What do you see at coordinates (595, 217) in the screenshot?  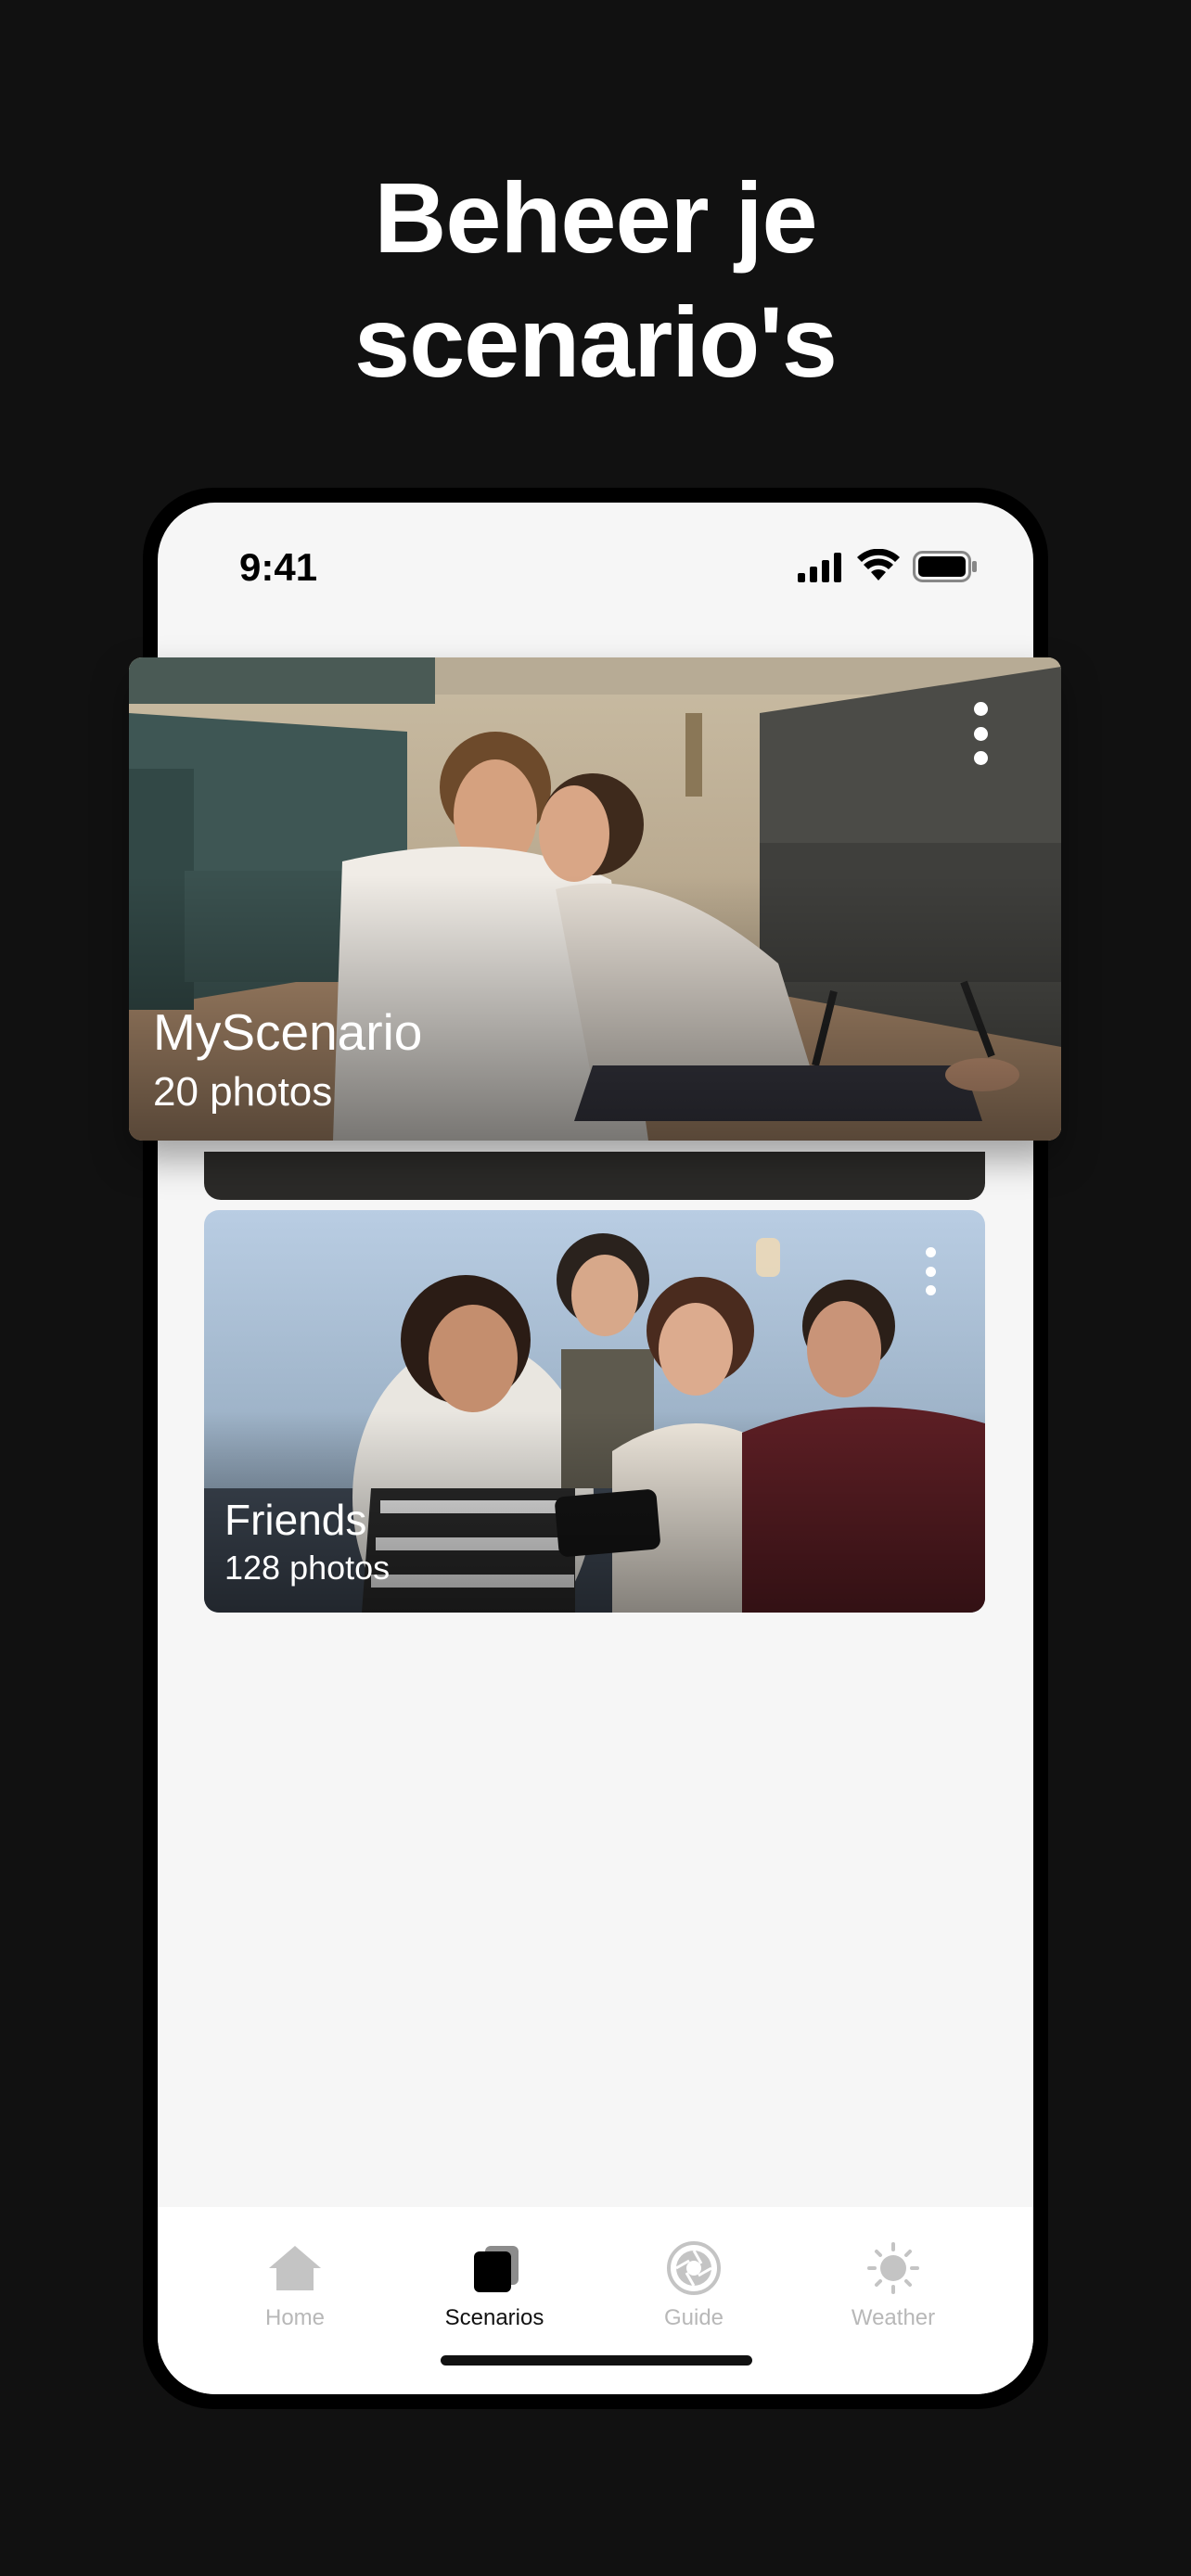 I see `headline-line-1: Beheer je` at bounding box center [595, 217].